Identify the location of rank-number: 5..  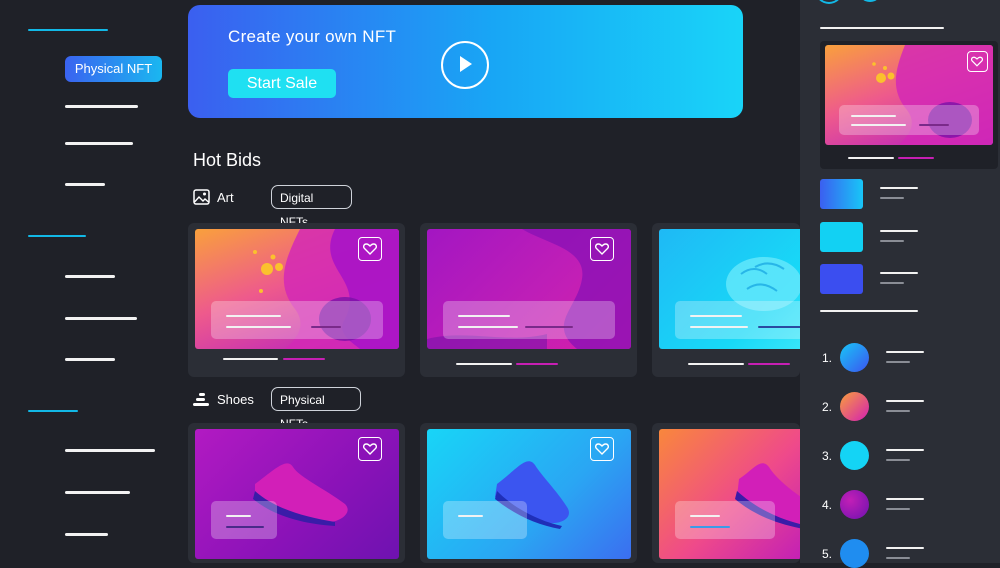
(827, 554).